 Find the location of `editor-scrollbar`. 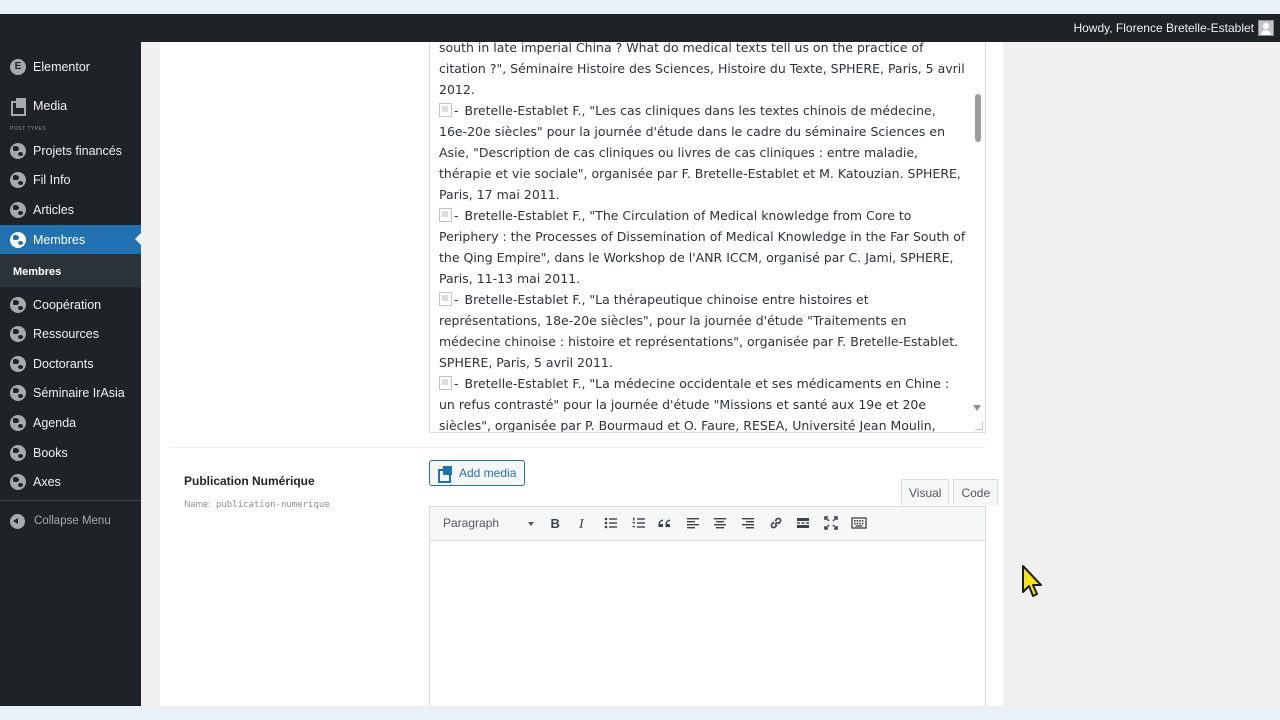

editor-scrollbar is located at coordinates (978, 237).